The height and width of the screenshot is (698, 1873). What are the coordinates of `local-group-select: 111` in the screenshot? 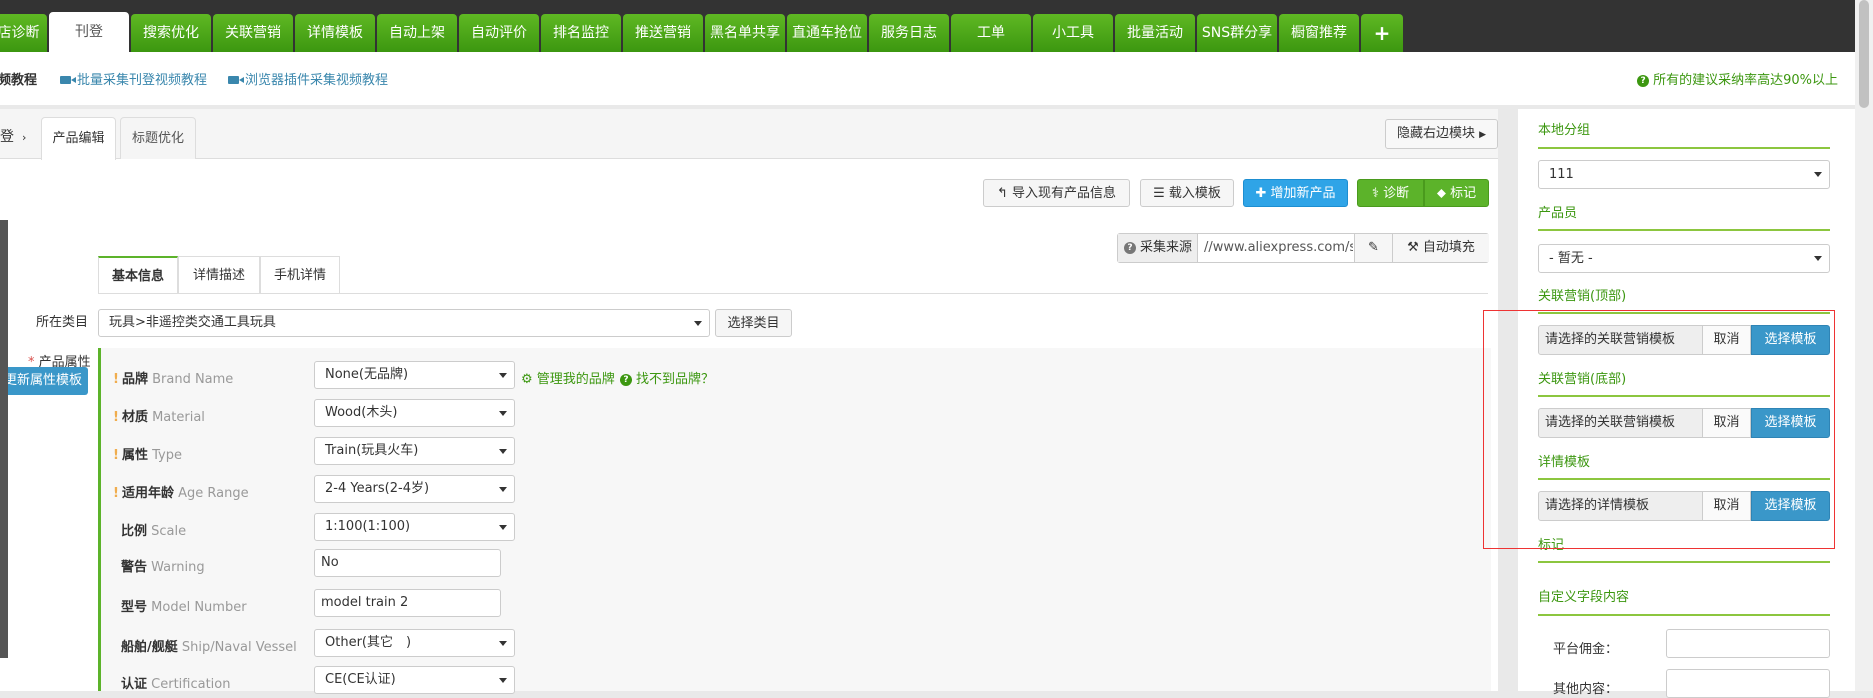 It's located at (1684, 174).